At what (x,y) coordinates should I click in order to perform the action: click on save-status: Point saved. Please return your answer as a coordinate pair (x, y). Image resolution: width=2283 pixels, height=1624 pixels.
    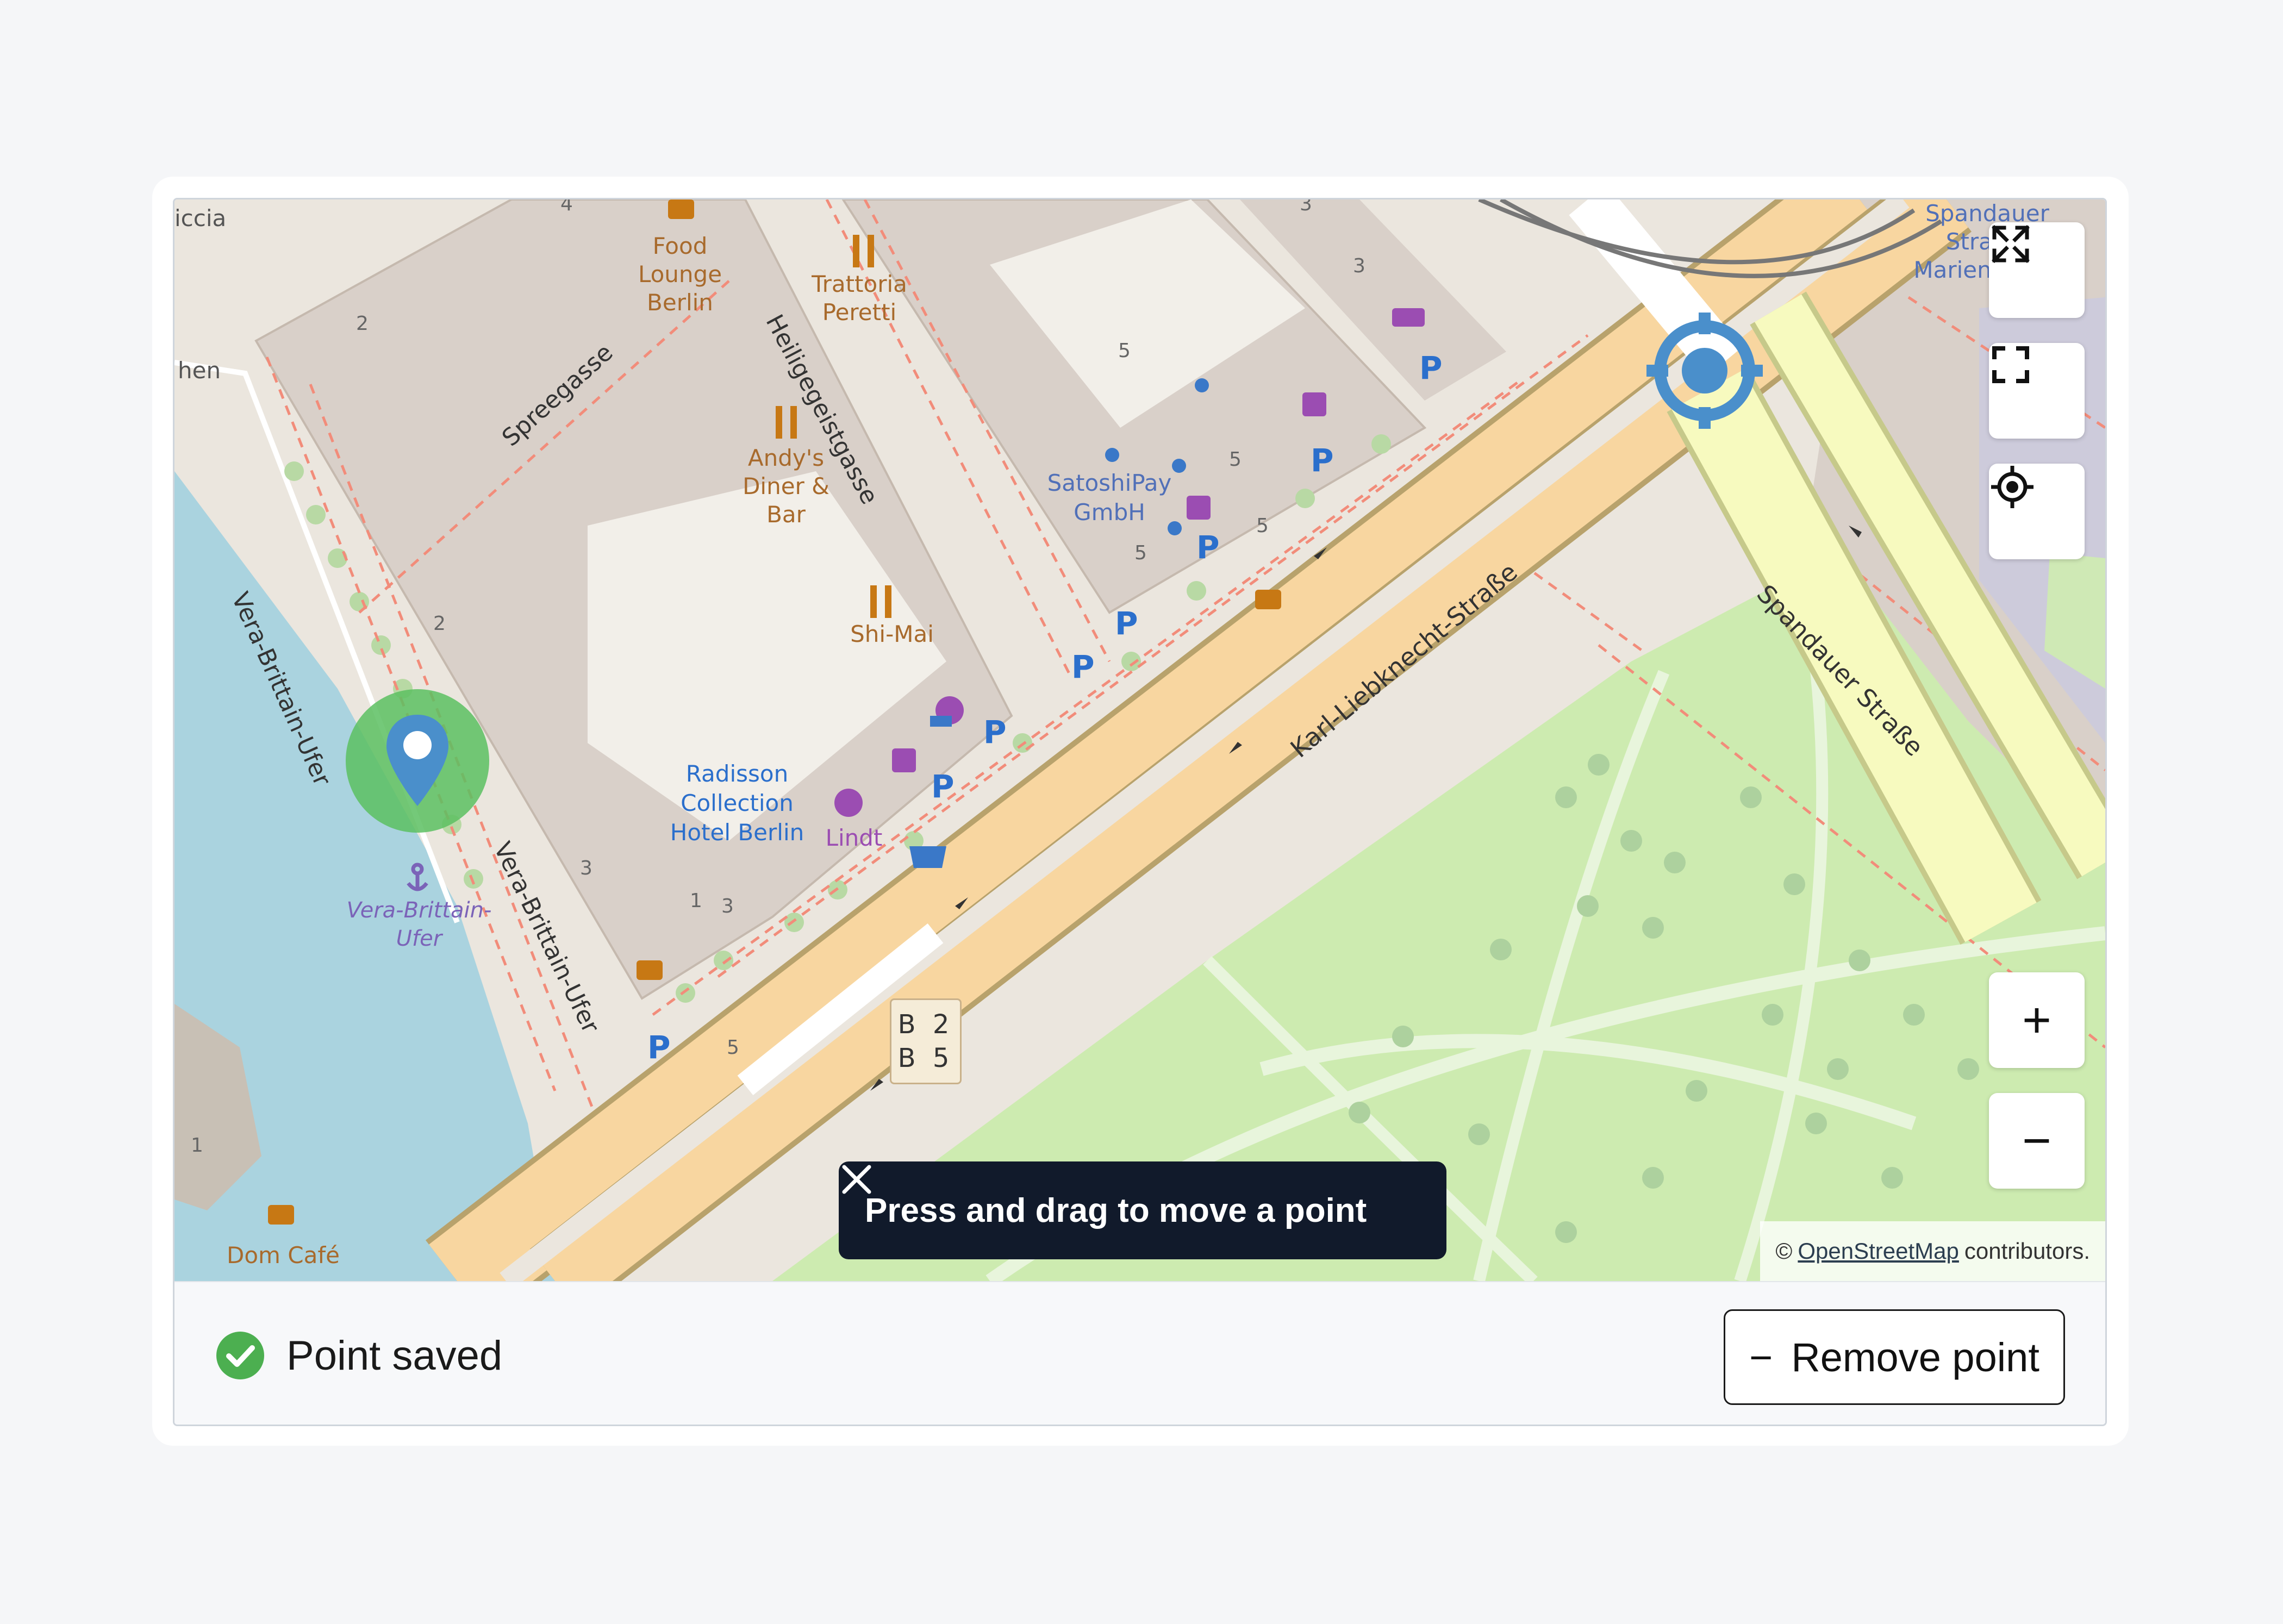
    Looking at the image, I should click on (358, 1355).